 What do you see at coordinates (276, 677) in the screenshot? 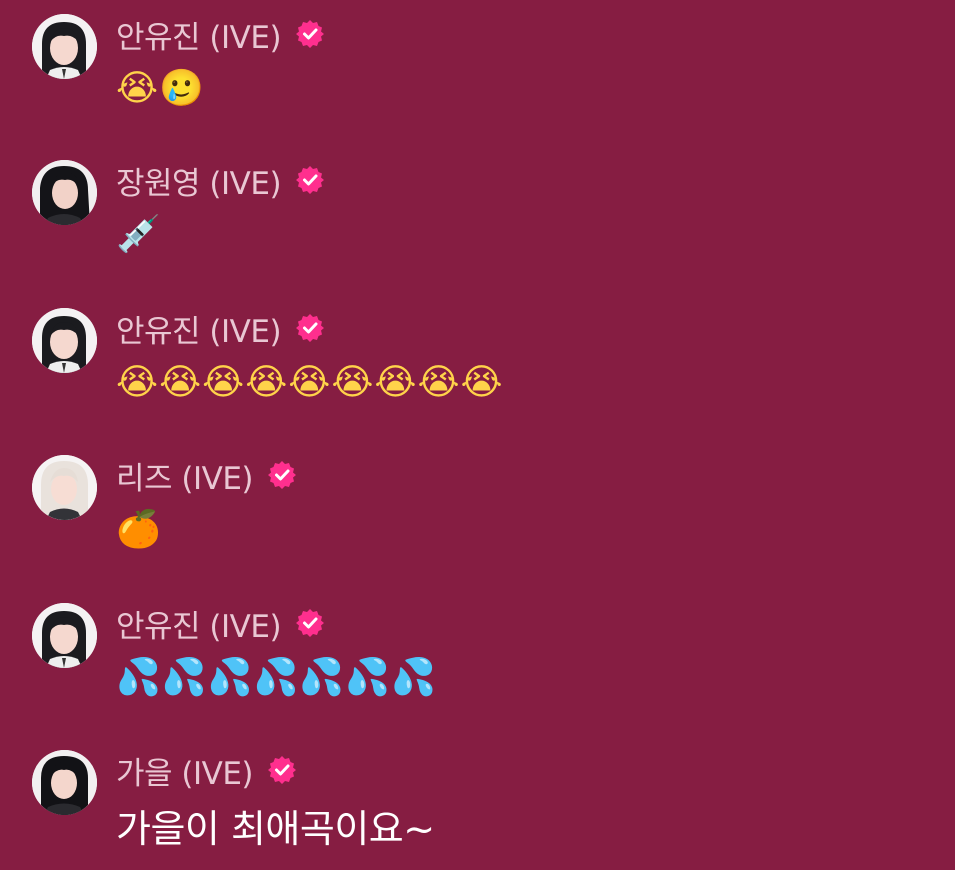
I see `message-body: 💦💦💦💦💦💦💦` at bounding box center [276, 677].